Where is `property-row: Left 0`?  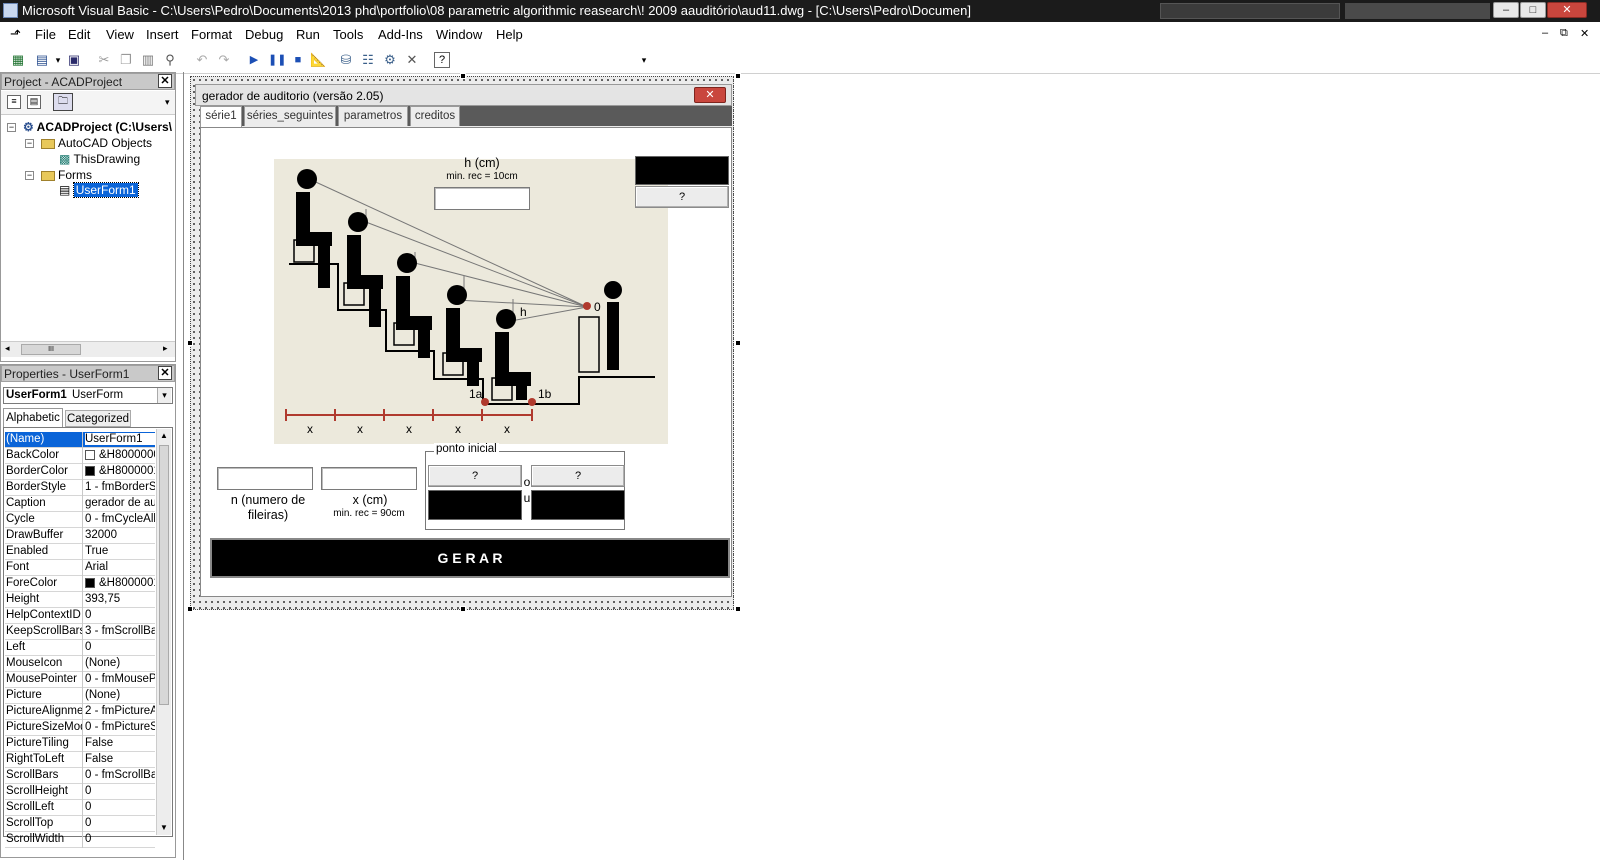 property-row: Left 0 is located at coordinates (80, 648).